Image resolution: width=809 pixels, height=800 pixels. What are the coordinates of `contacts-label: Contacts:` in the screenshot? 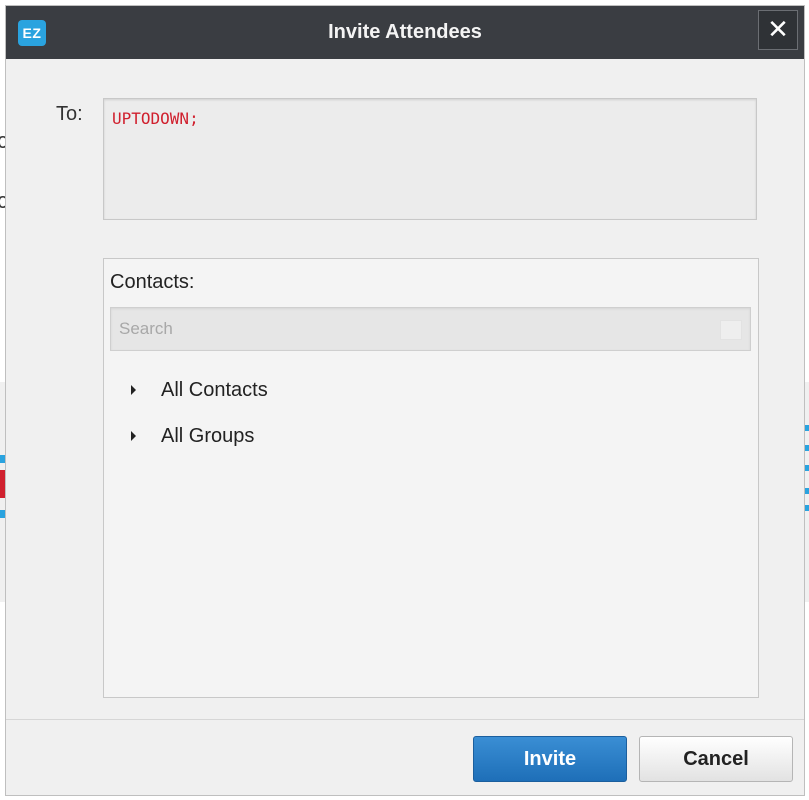 It's located at (152, 282).